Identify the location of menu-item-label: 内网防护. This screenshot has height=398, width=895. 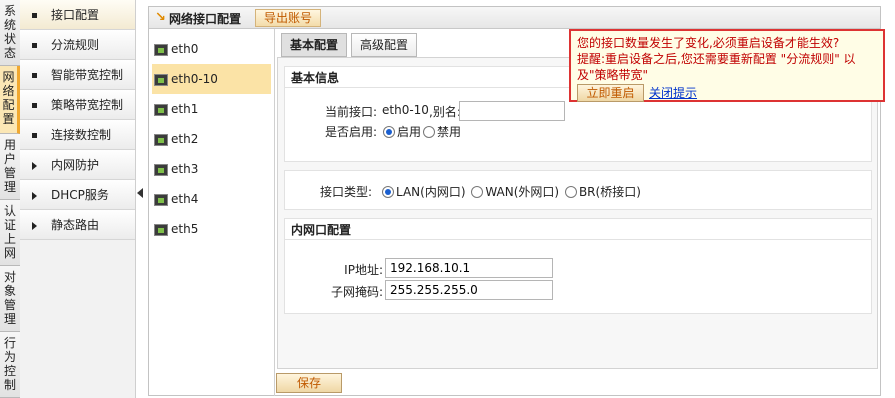
(75, 165).